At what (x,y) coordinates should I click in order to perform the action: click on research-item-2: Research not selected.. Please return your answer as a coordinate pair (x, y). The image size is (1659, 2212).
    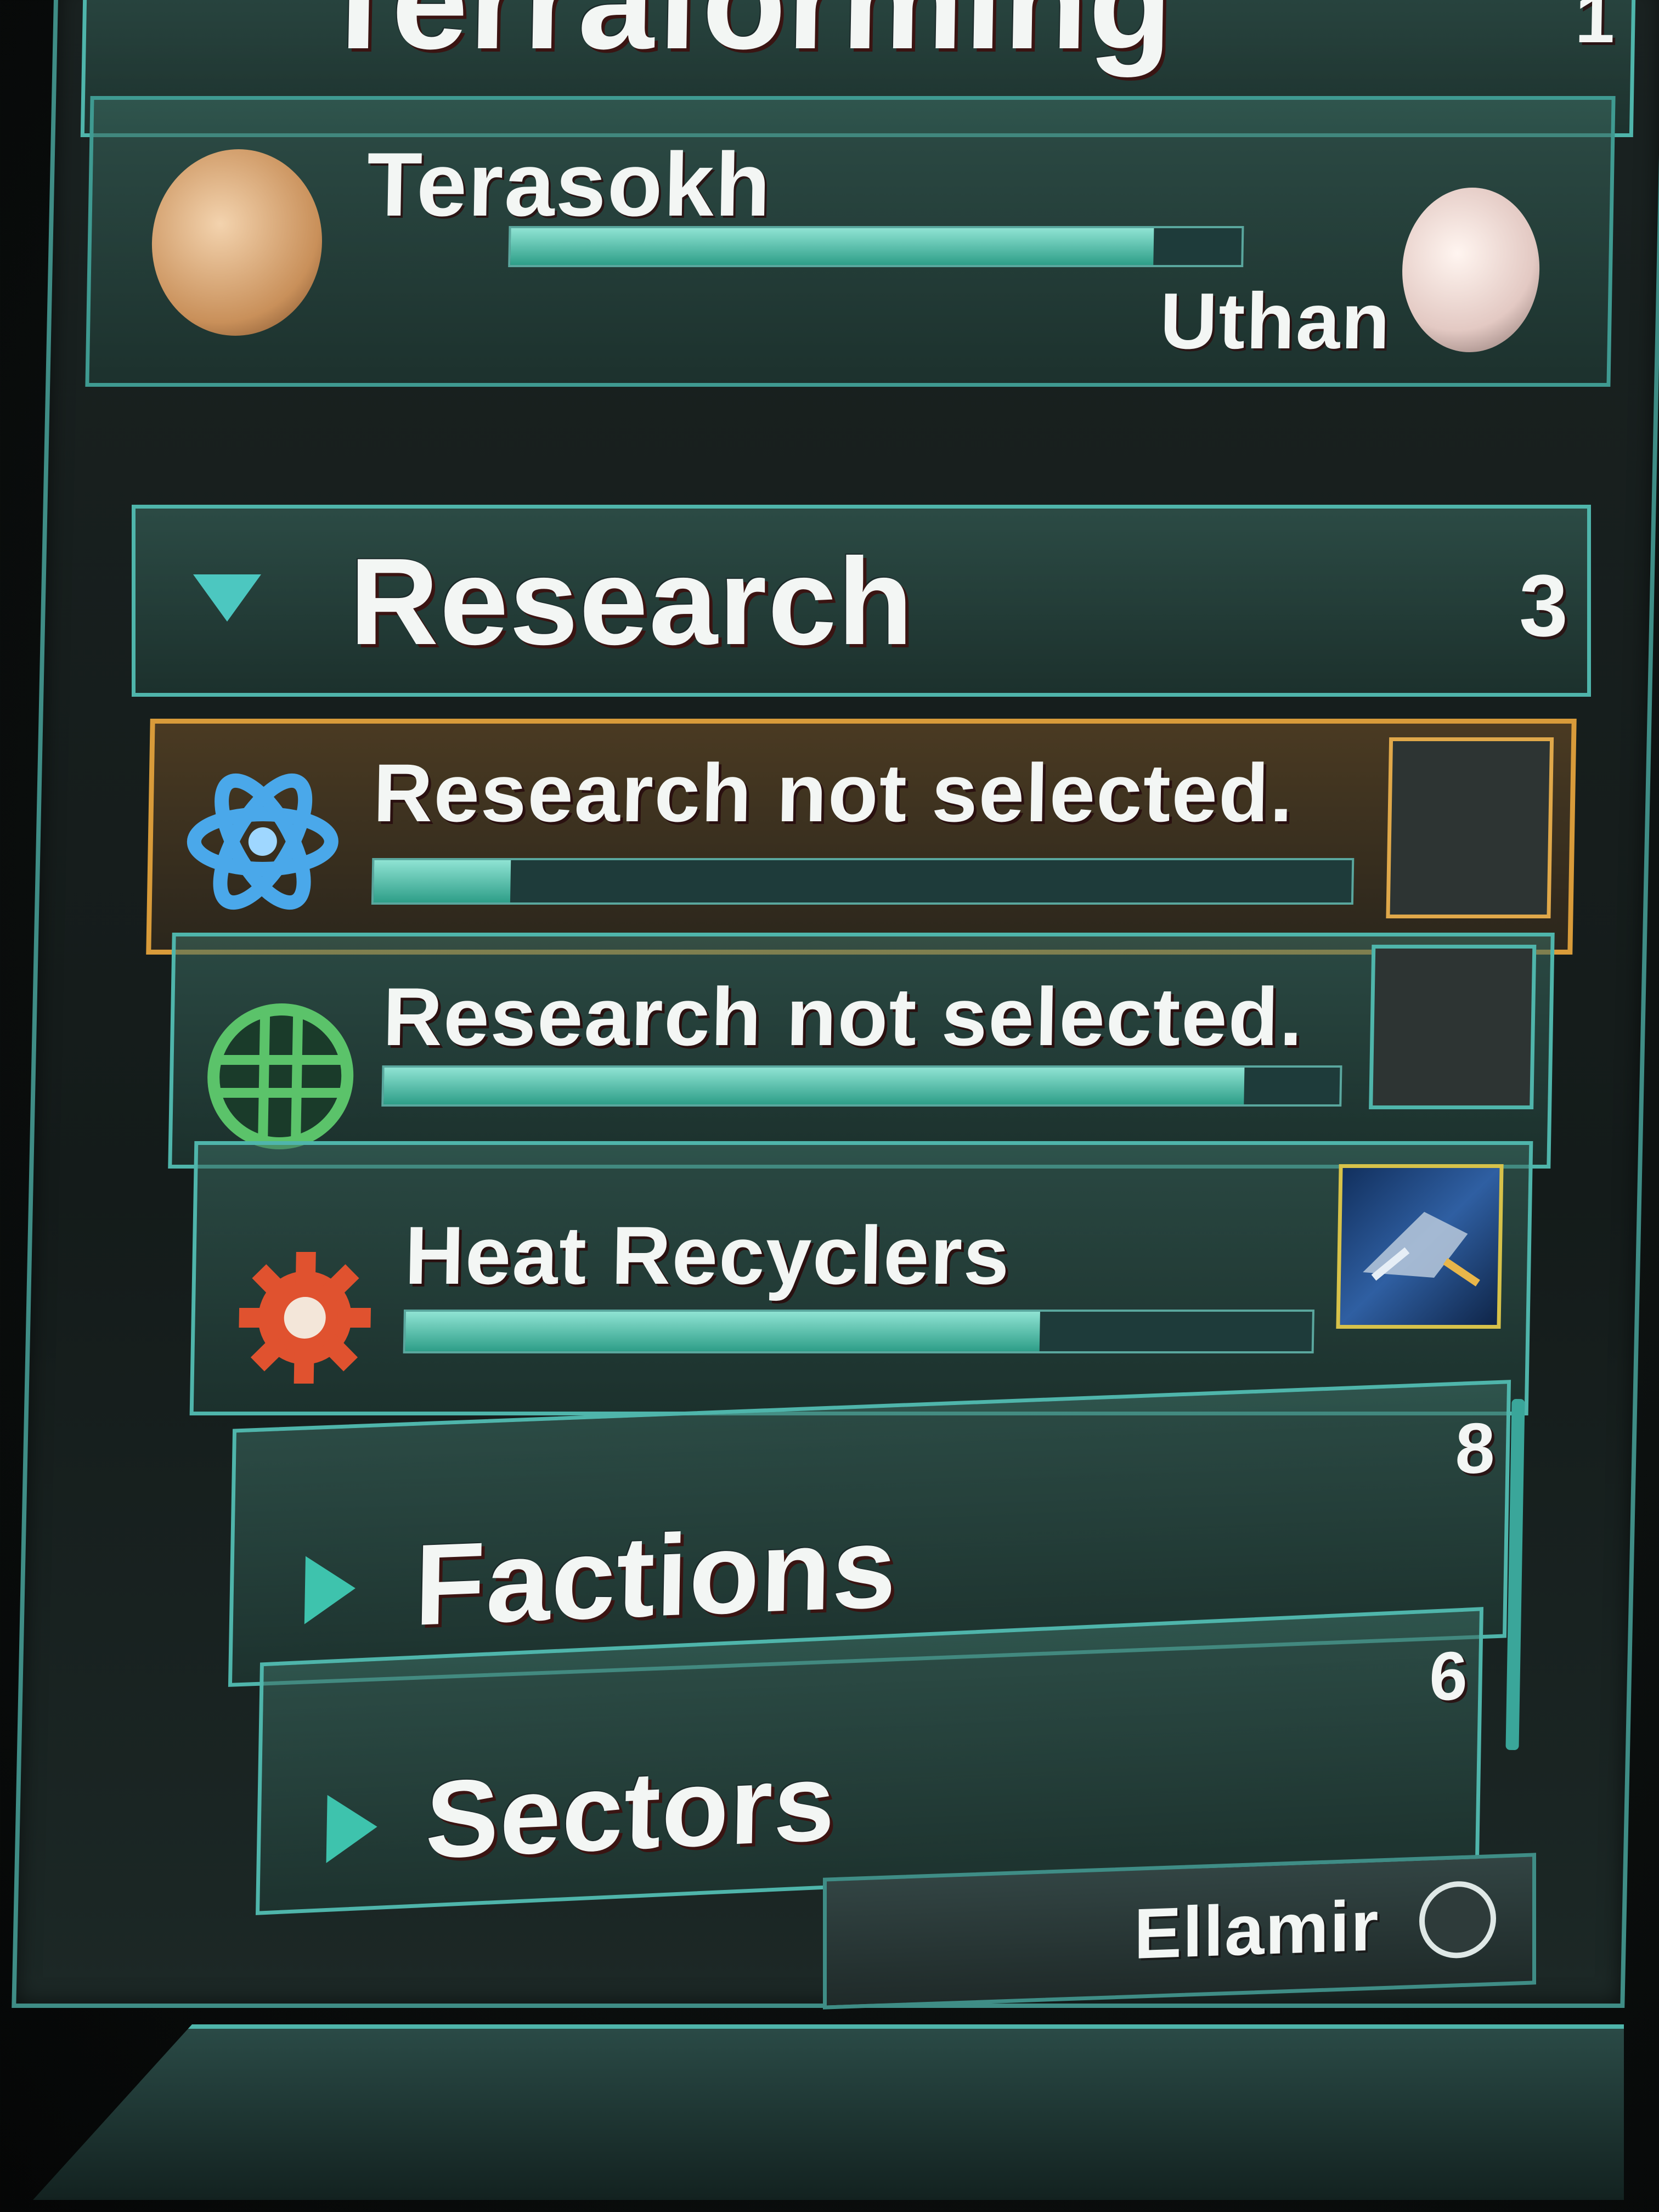
    Looking at the image, I should click on (861, 1051).